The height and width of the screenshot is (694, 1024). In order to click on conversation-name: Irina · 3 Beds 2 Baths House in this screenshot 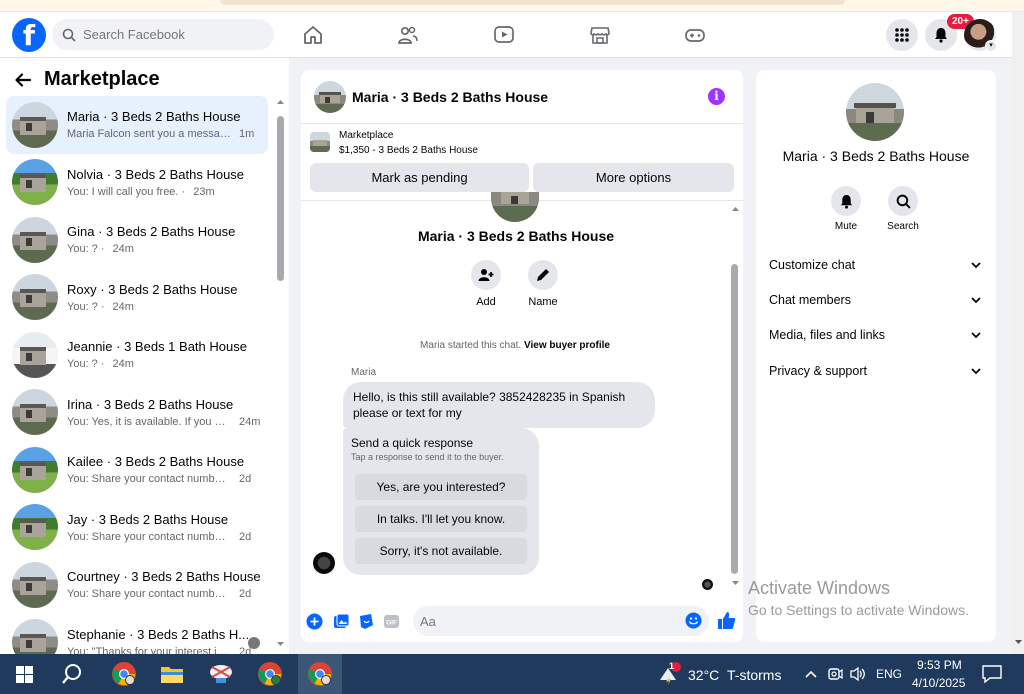, I will do `click(150, 404)`.